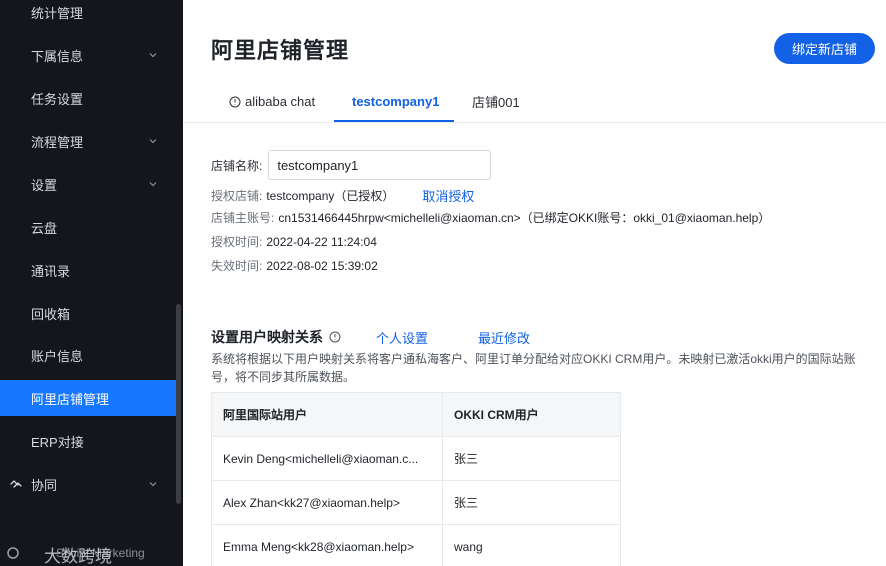  I want to click on table-row: Emma Meng<kk28@xiaoman.help> wang, so click(416, 545).